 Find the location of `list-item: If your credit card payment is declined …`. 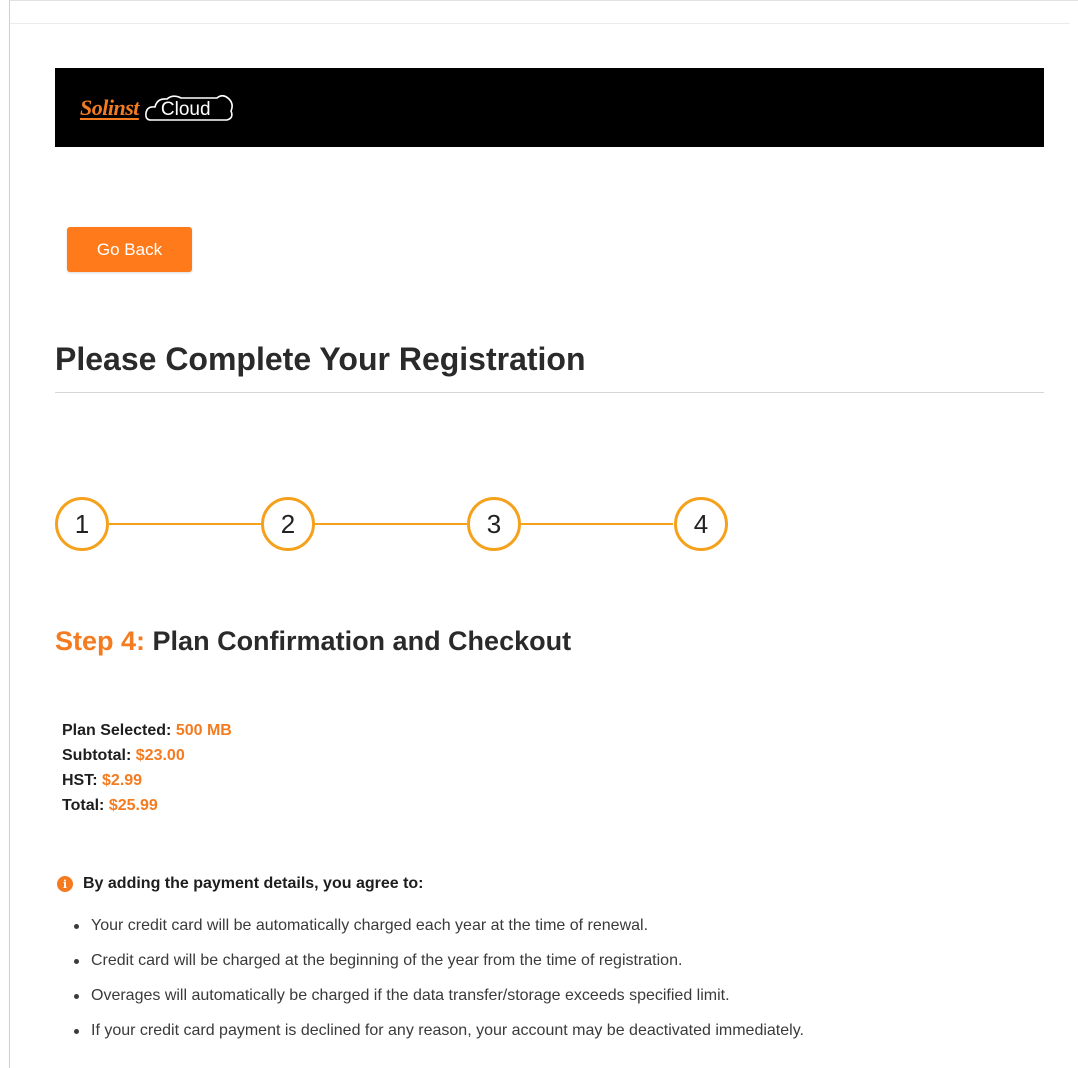

list-item: If your credit card payment is declined … is located at coordinates (438, 1038).